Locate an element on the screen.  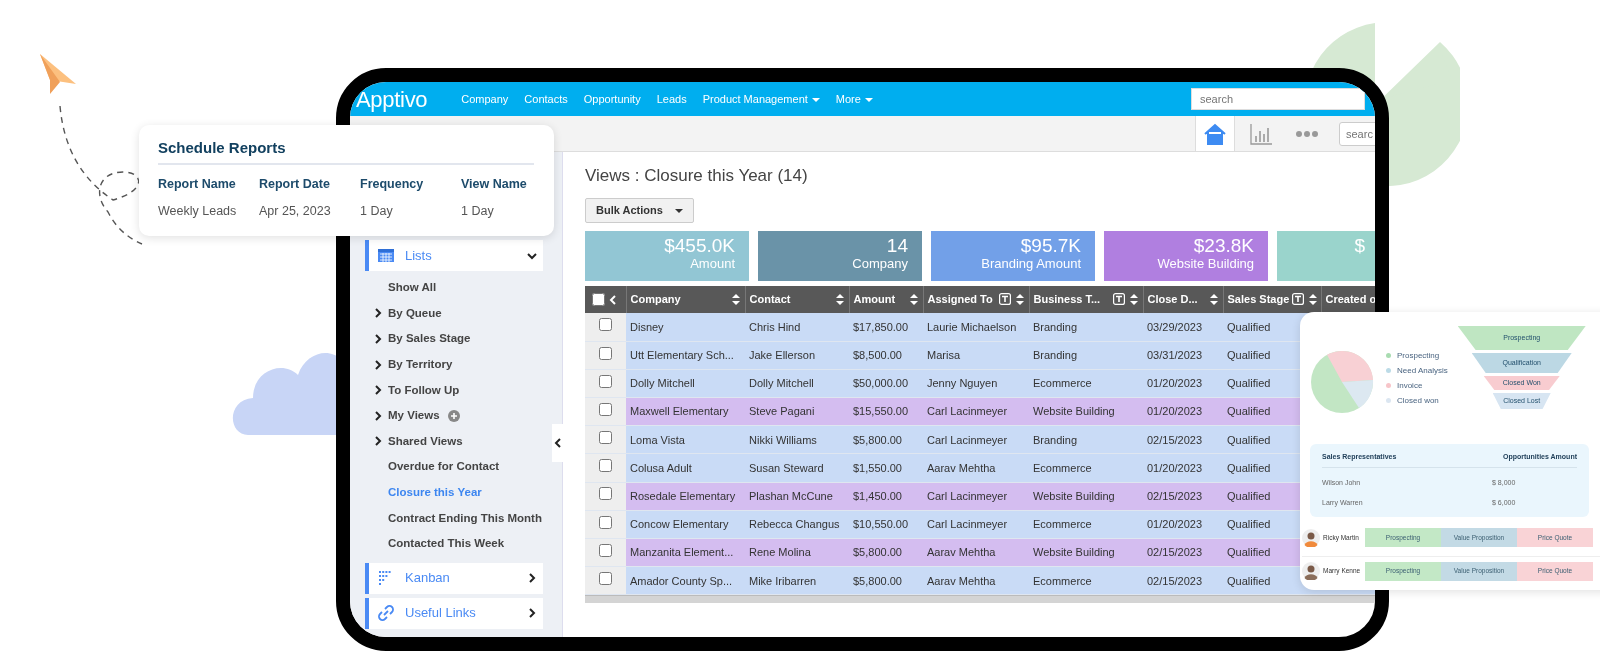
table-cell: Susan Steward is located at coordinates (797, 468).